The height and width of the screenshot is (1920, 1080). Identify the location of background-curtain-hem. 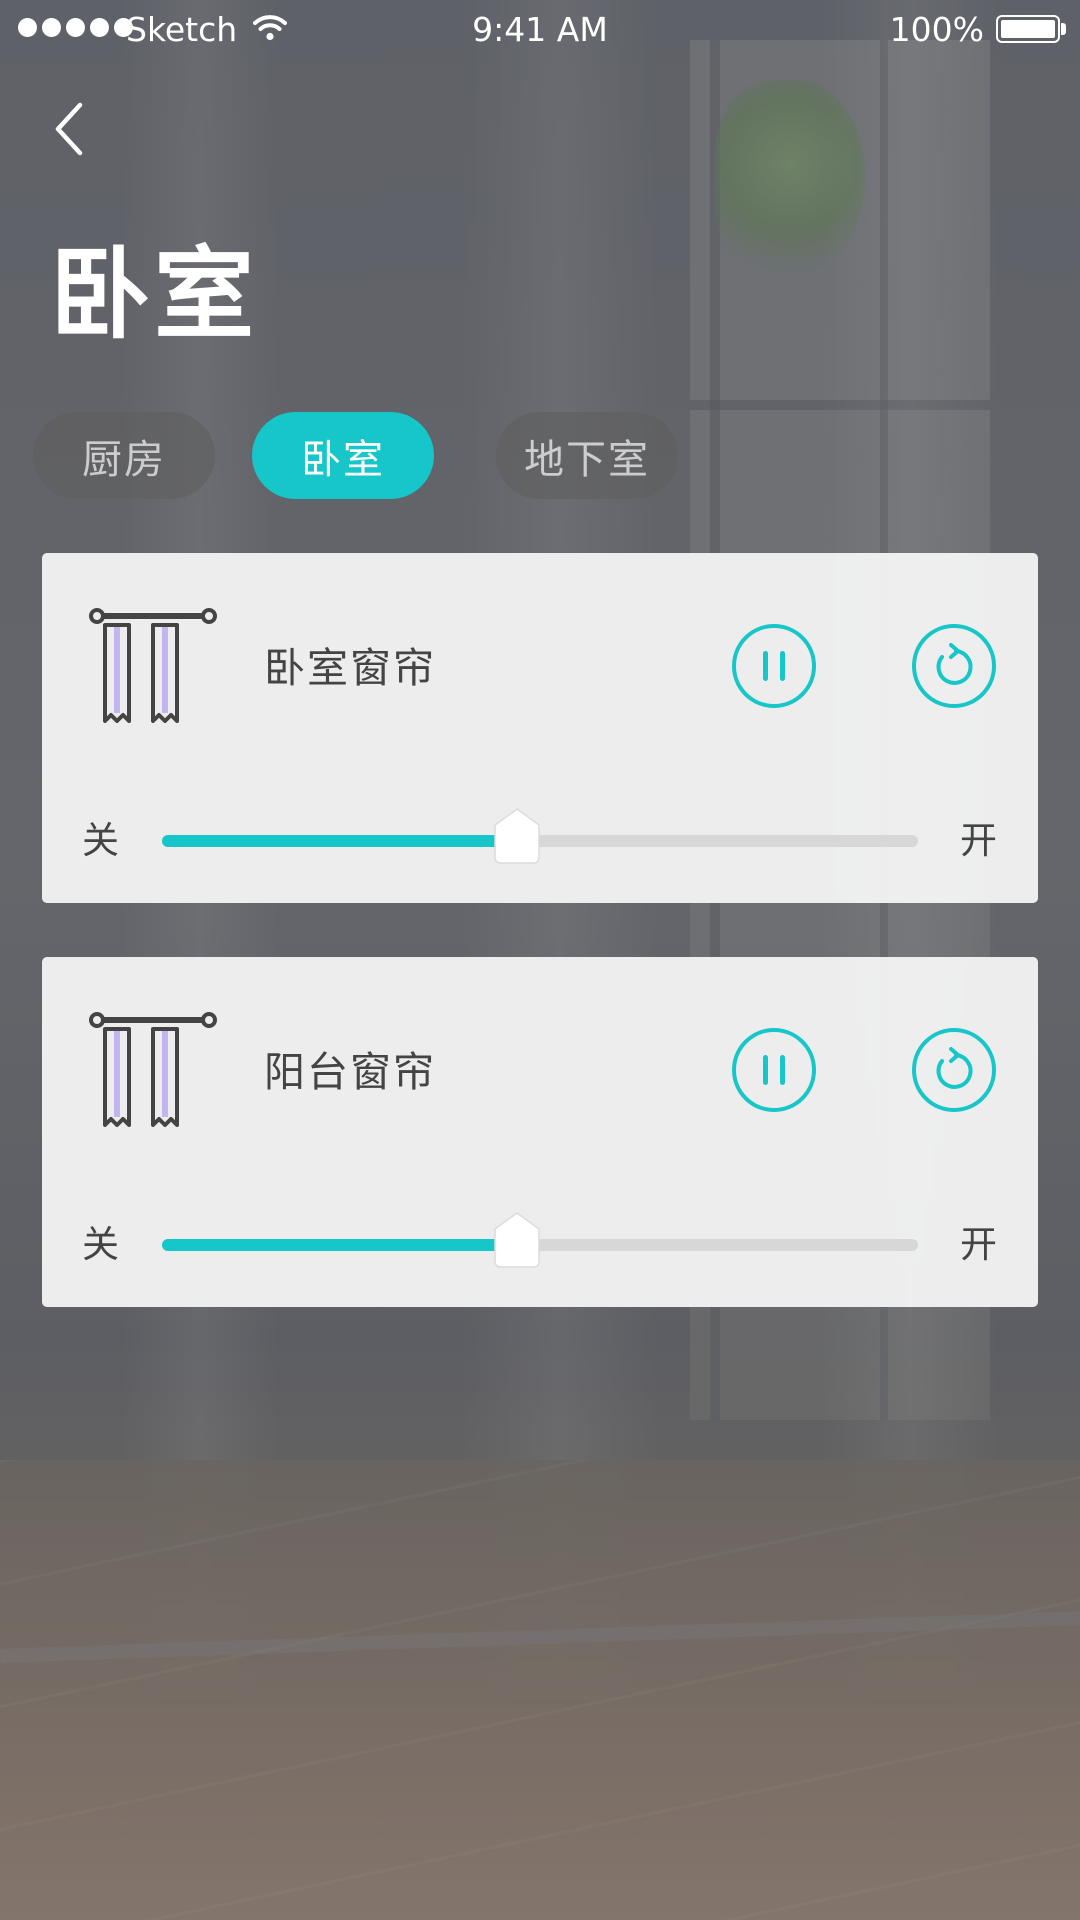
(540, 1637).